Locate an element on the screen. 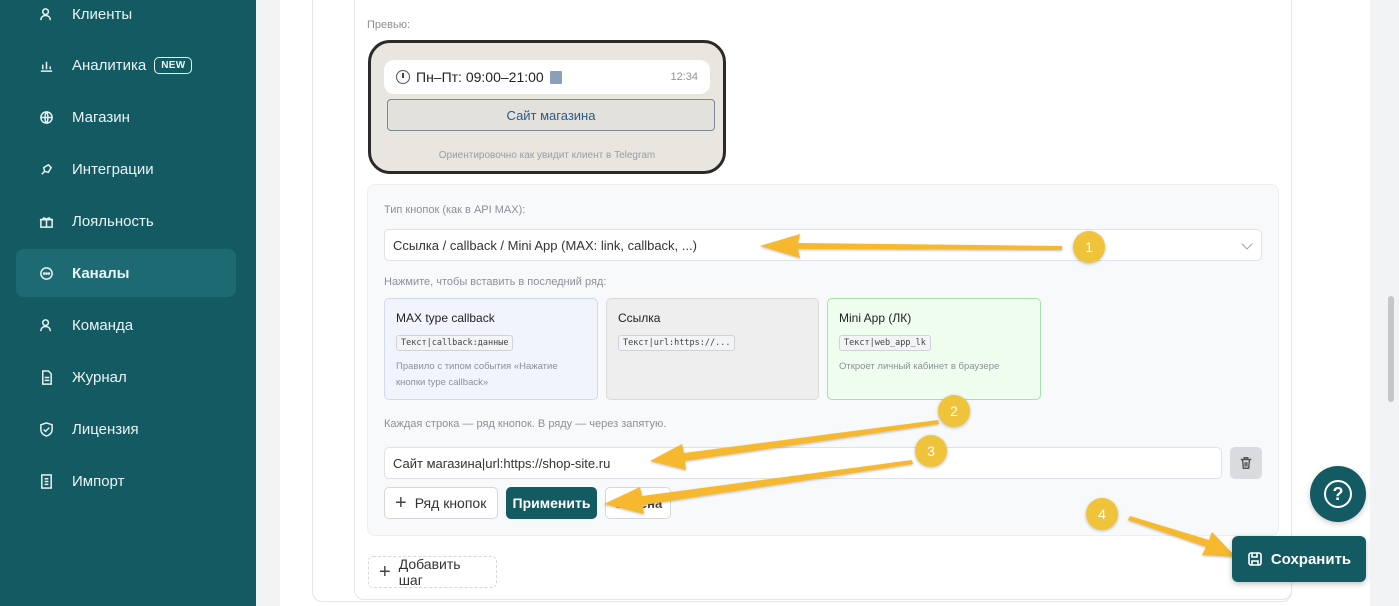  step-marker-3: 3 is located at coordinates (931, 451).